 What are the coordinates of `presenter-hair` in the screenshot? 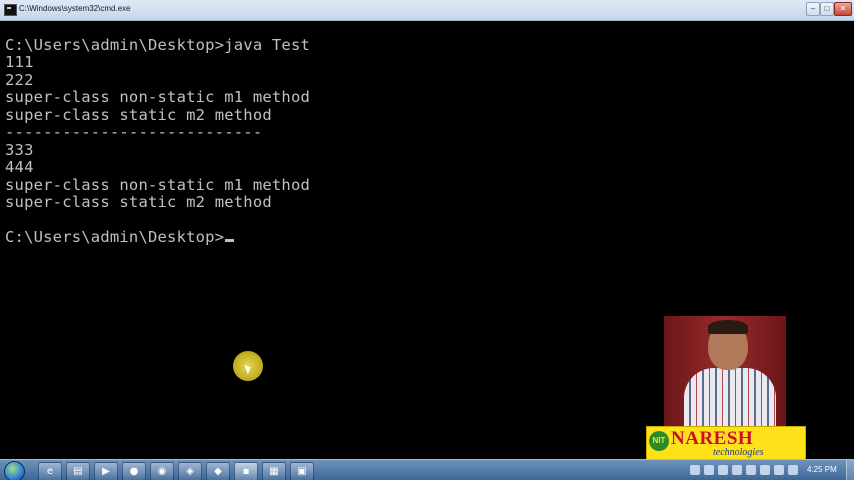 It's located at (728, 327).